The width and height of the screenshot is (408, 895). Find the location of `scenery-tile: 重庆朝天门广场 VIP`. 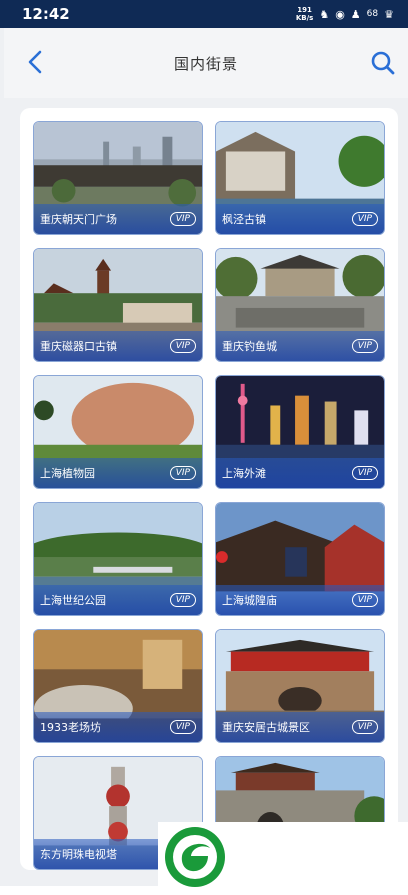

scenery-tile: 重庆朝天门广场 VIP is located at coordinates (118, 178).